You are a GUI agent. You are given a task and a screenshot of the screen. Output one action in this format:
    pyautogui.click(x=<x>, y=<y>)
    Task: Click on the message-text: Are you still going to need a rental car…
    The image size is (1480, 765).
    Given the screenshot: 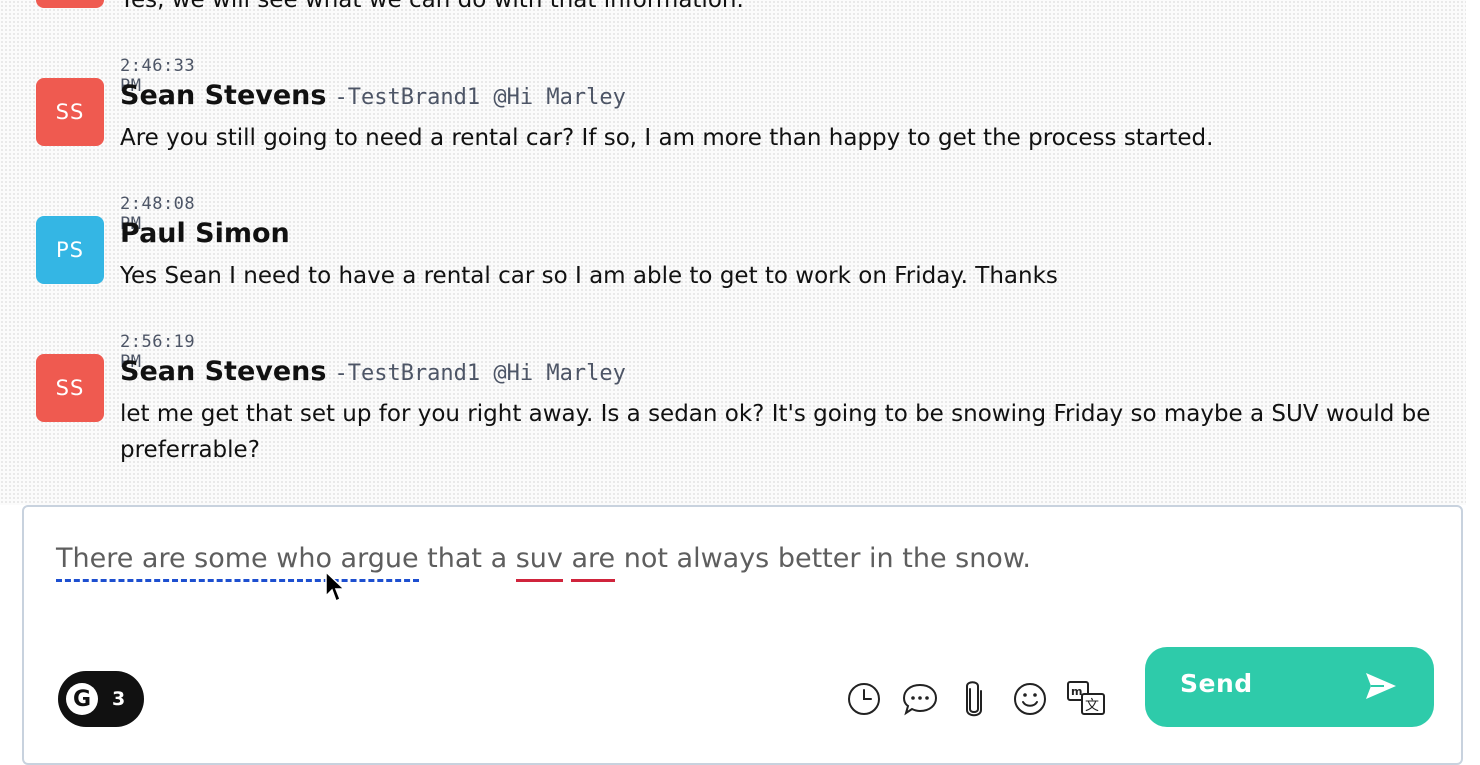 What is the action you would take?
    pyautogui.click(x=667, y=138)
    